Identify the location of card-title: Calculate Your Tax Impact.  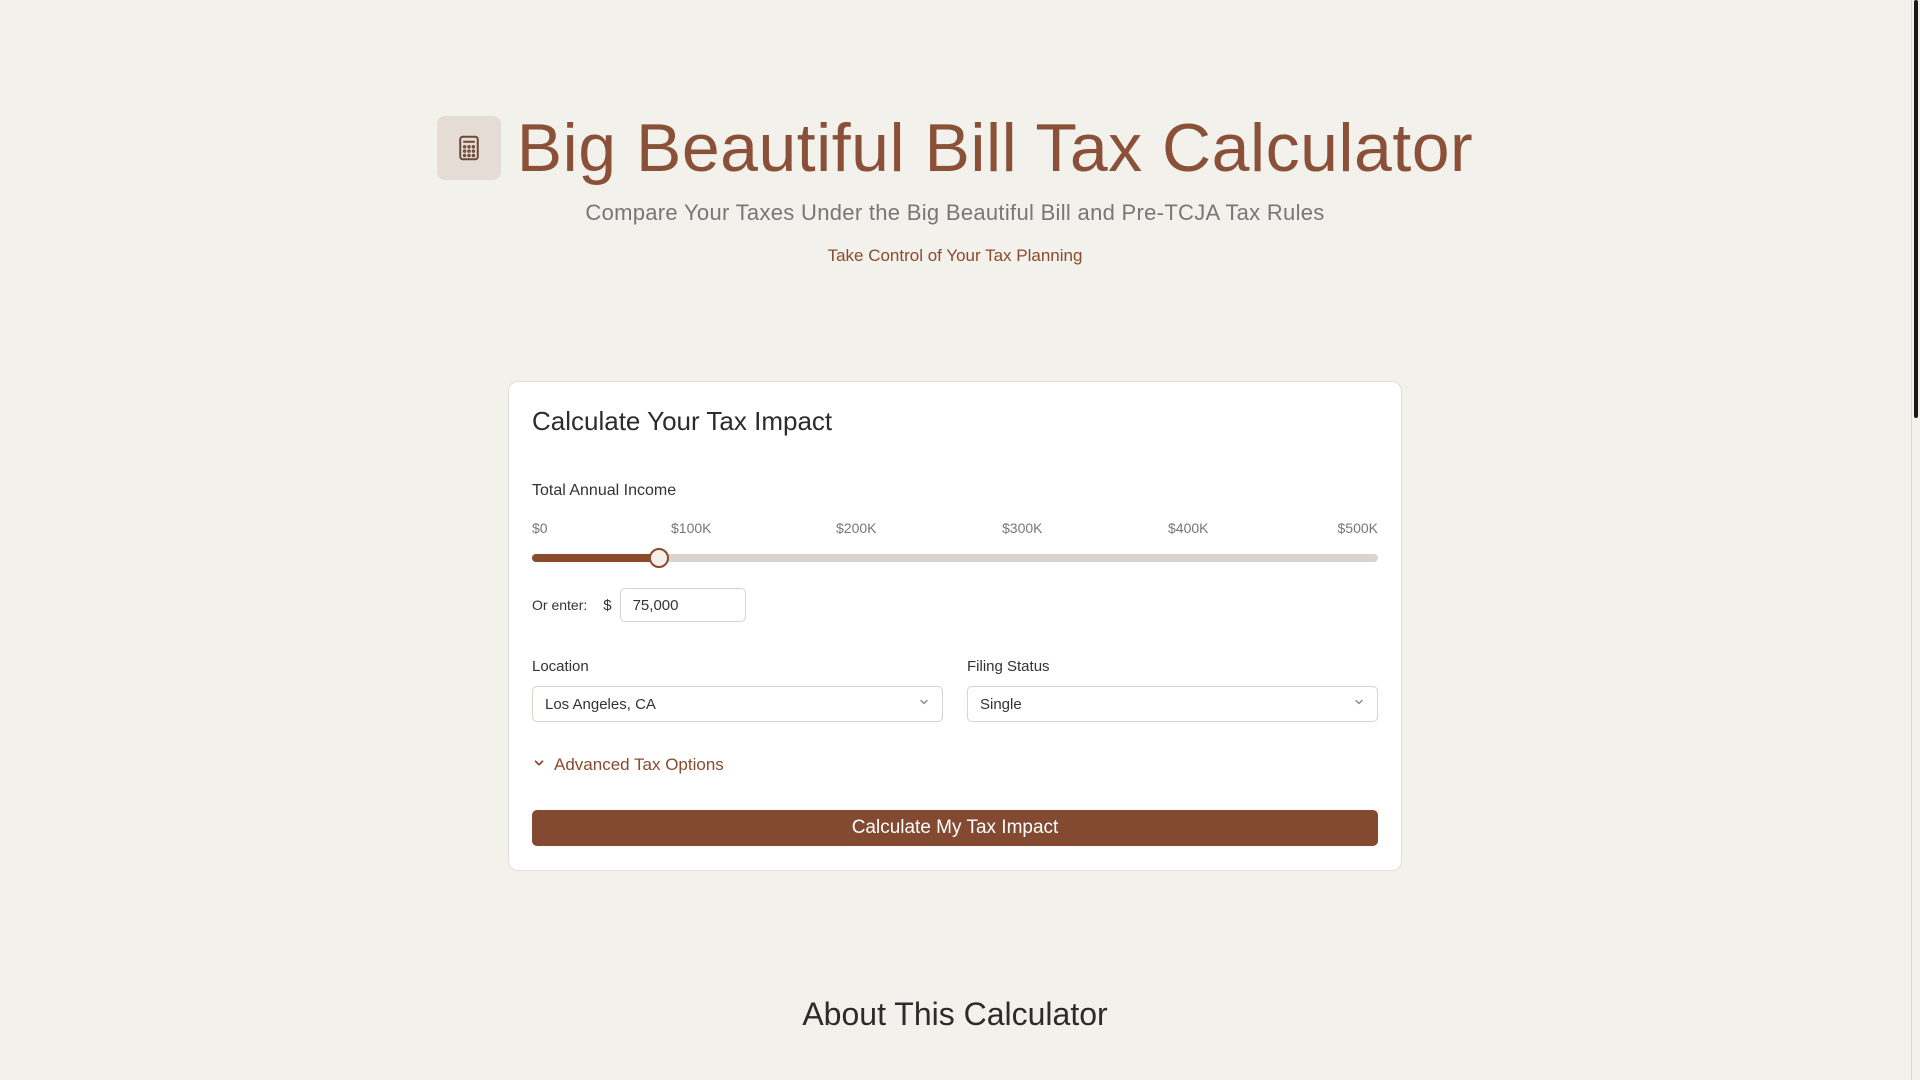
(682, 421).